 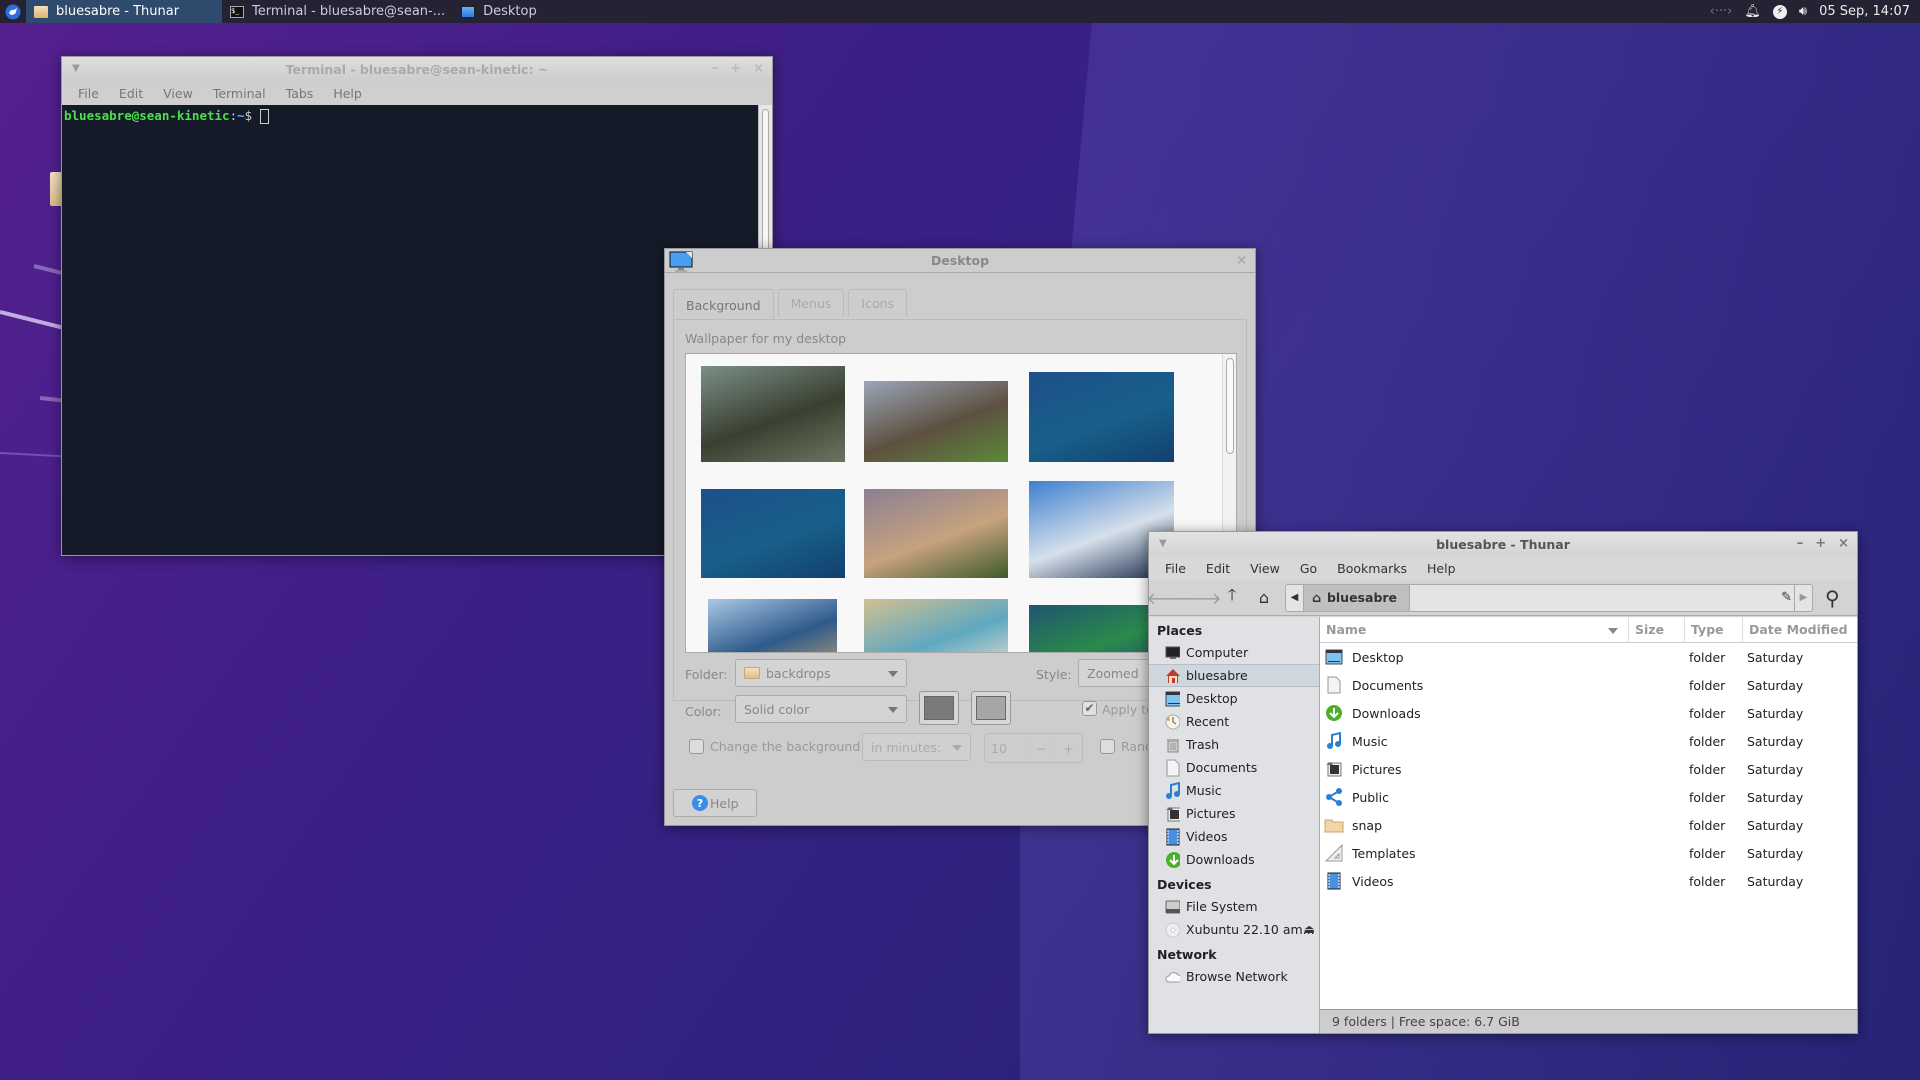 I want to click on decrement-button: −, so click(x=1041, y=748).